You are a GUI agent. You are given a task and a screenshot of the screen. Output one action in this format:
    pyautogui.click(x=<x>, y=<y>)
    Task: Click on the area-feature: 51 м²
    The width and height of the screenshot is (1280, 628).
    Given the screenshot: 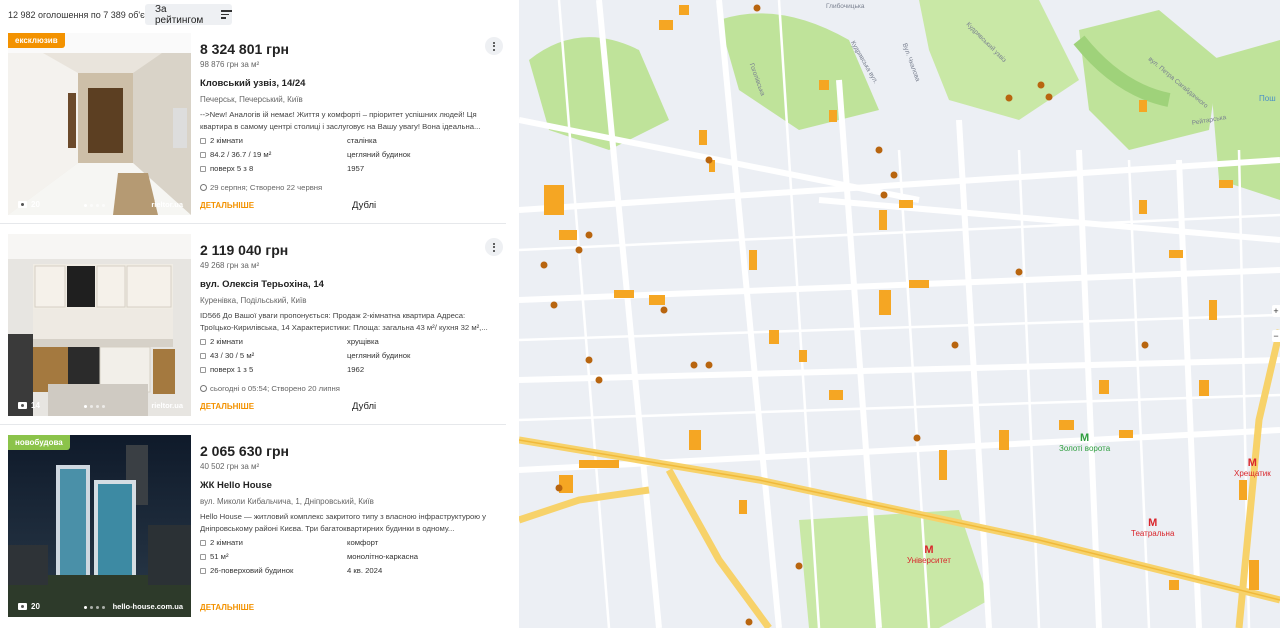 What is the action you would take?
    pyautogui.click(x=214, y=556)
    